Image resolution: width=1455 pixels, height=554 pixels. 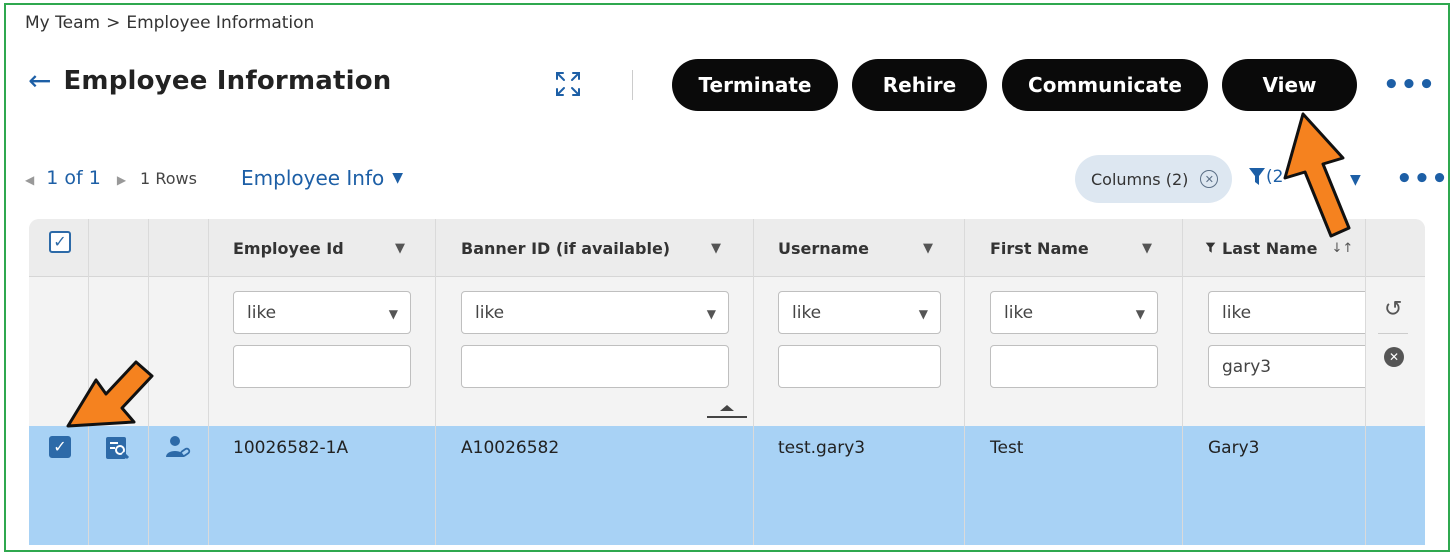 I want to click on row-actions-cell, so click(x=1395, y=485).